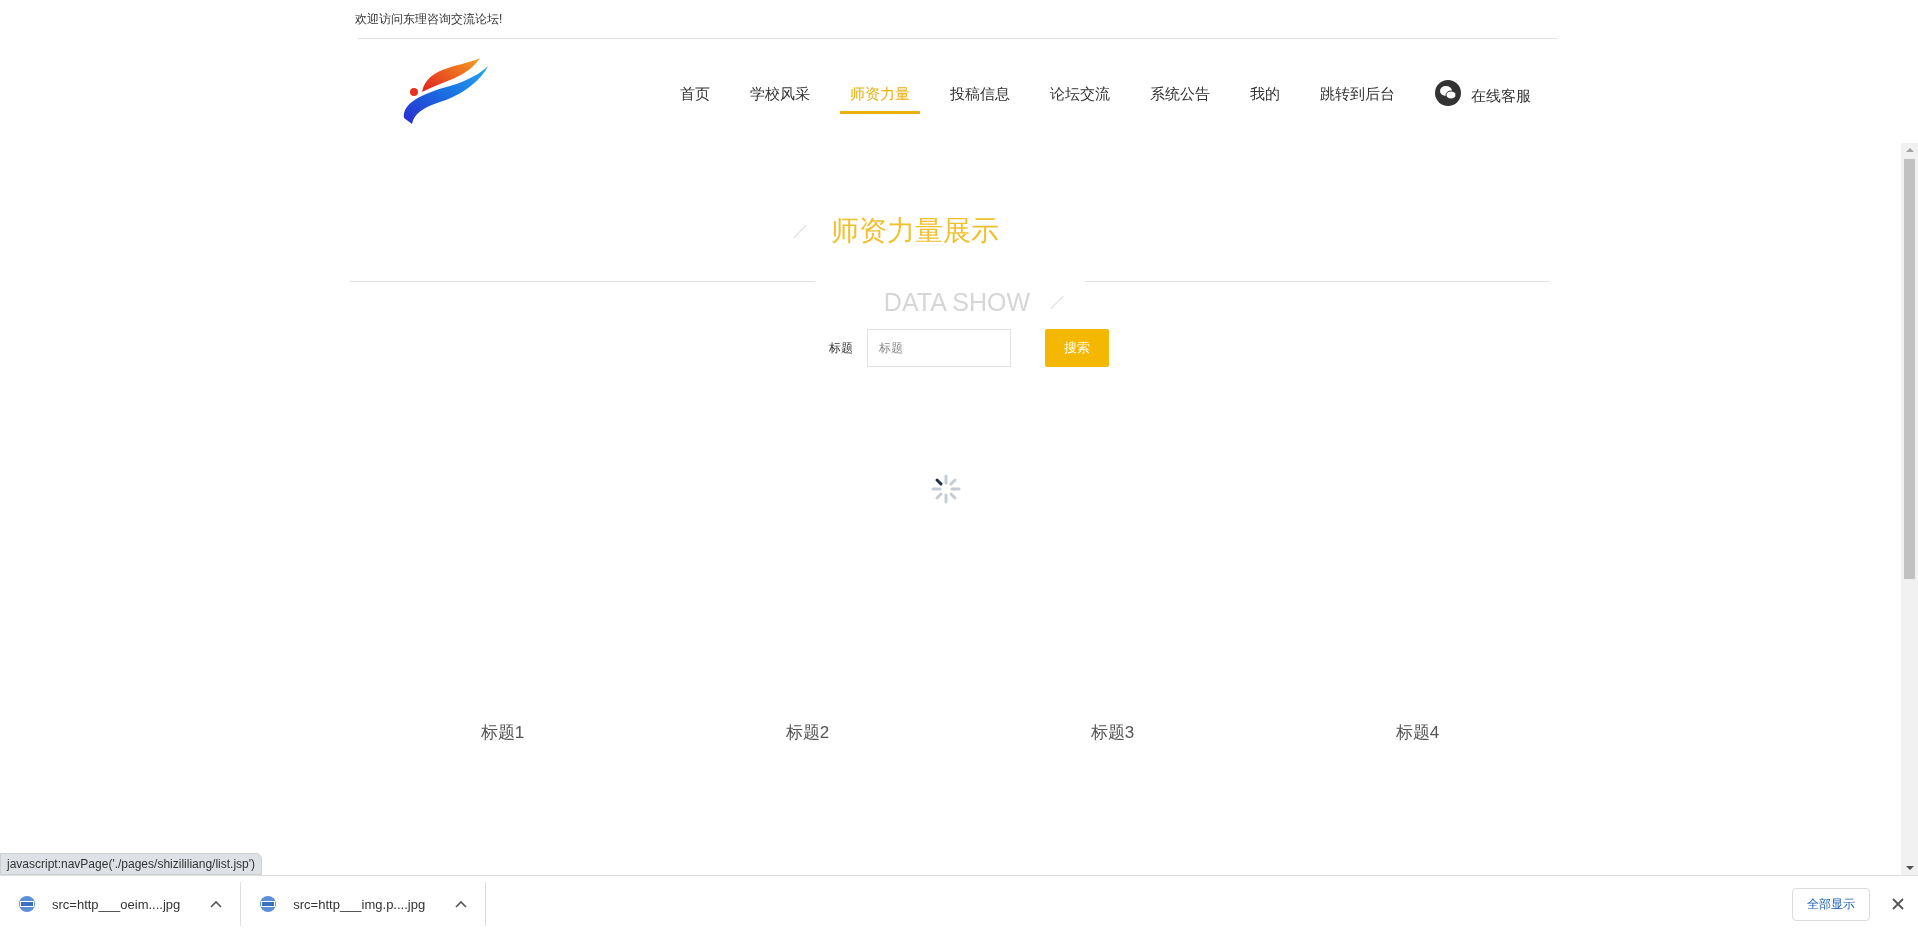 This screenshot has width=1918, height=932. I want to click on nav-link: 系统公告, so click(1180, 94).